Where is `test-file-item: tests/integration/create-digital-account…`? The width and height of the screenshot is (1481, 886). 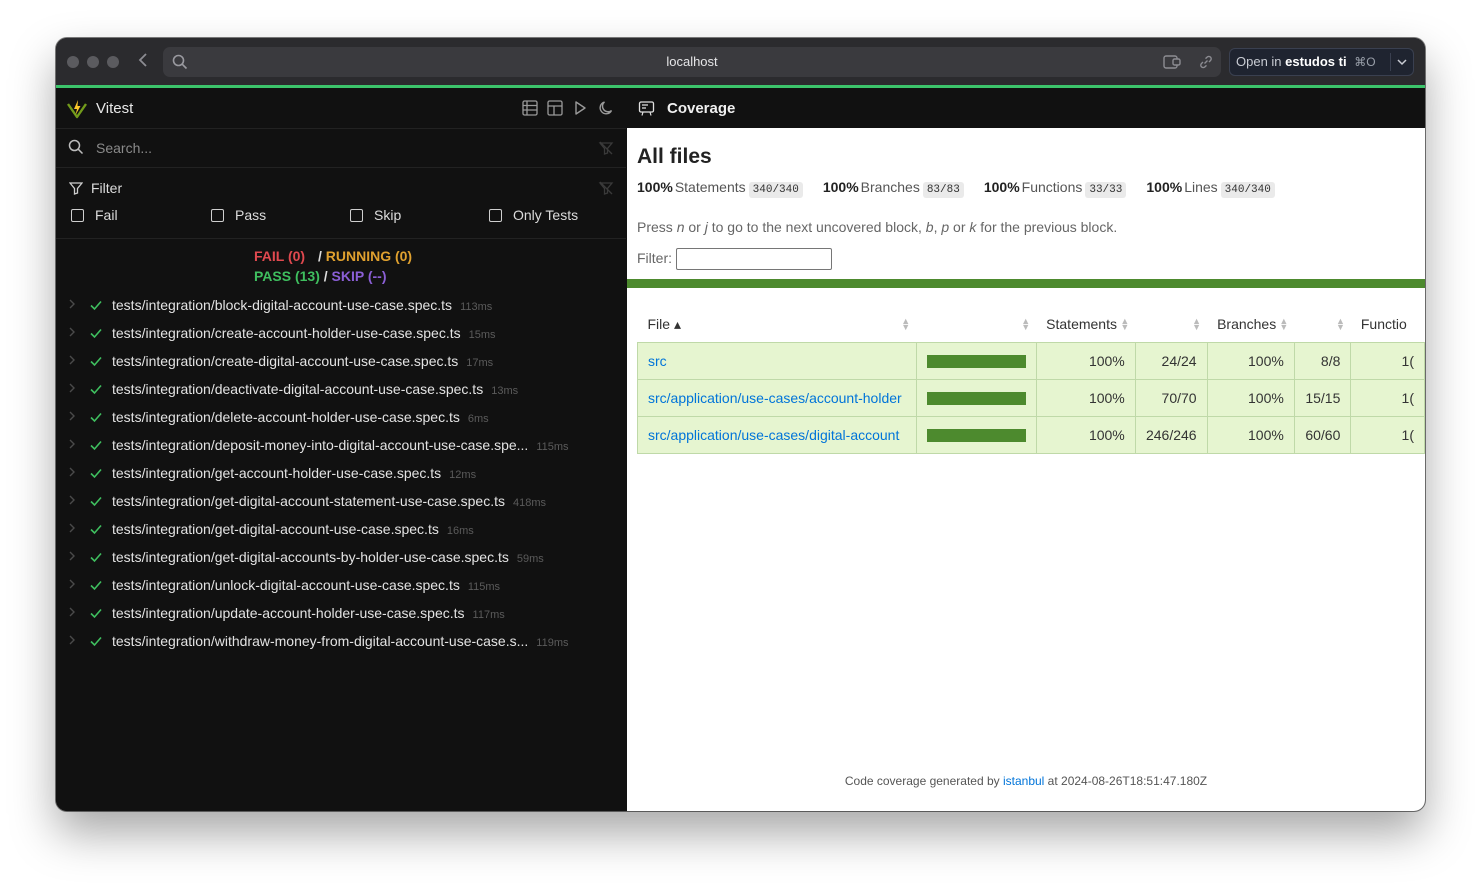
test-file-item: tests/integration/create-digital-account… is located at coordinates (341, 362).